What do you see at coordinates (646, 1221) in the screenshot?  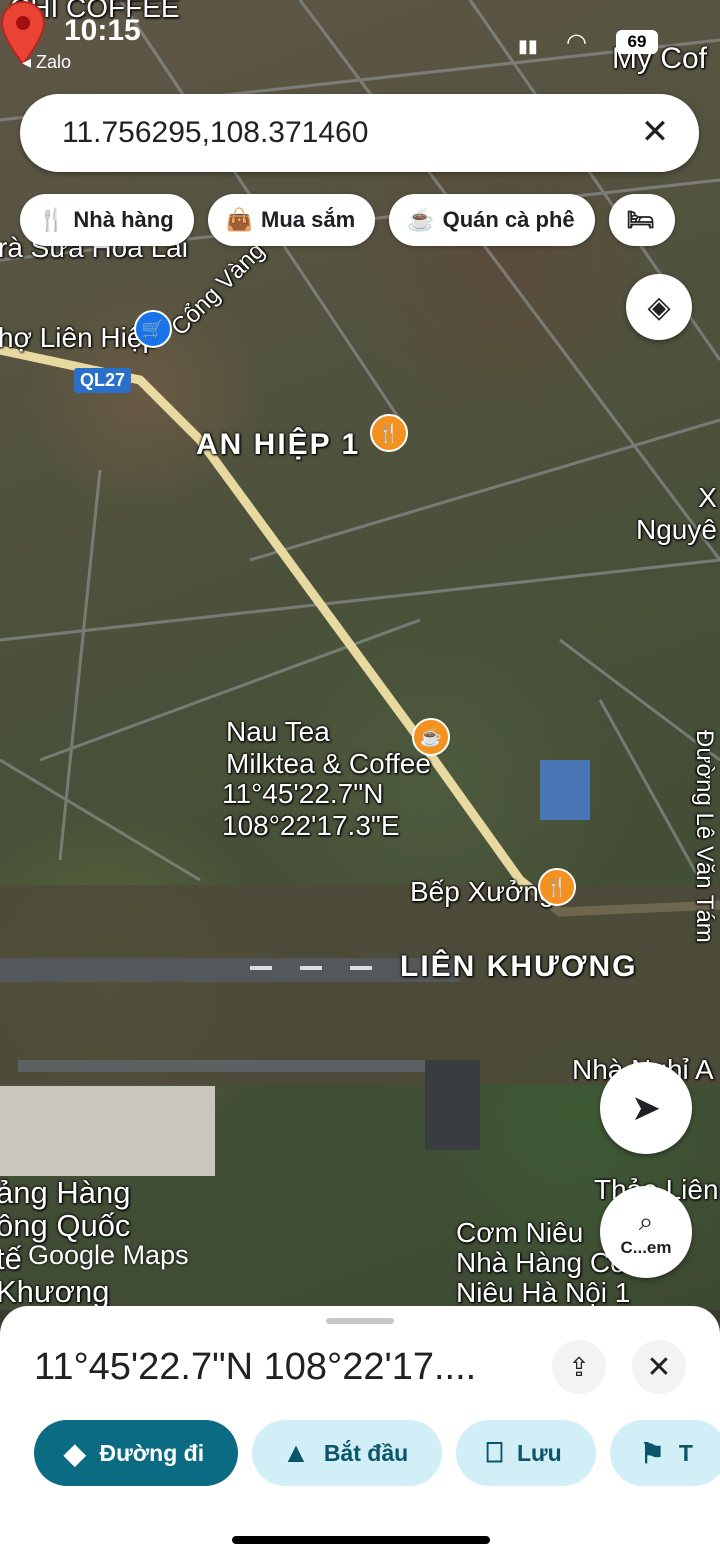 I see `camera-search-icon: ⌕` at bounding box center [646, 1221].